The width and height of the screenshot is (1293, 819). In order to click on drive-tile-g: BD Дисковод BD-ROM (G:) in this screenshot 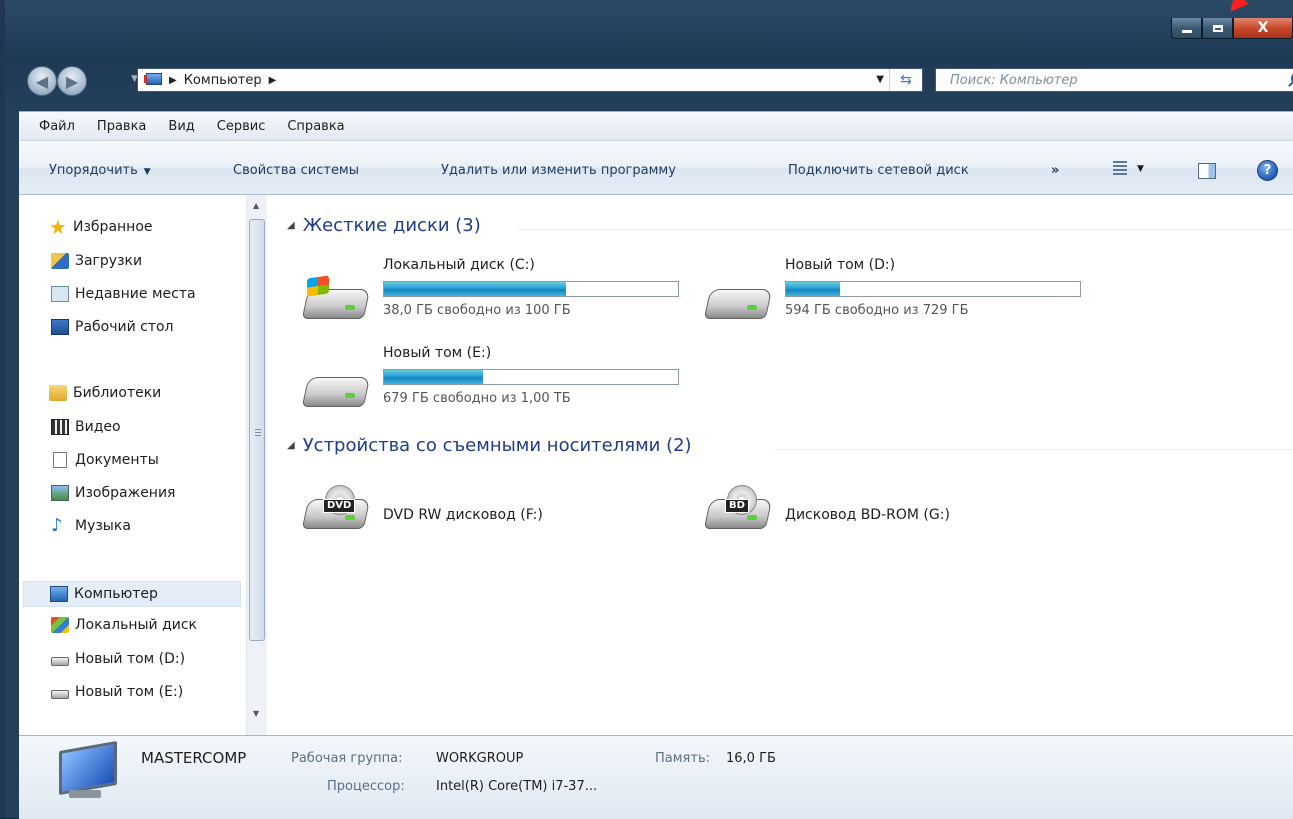, I will do `click(898, 507)`.